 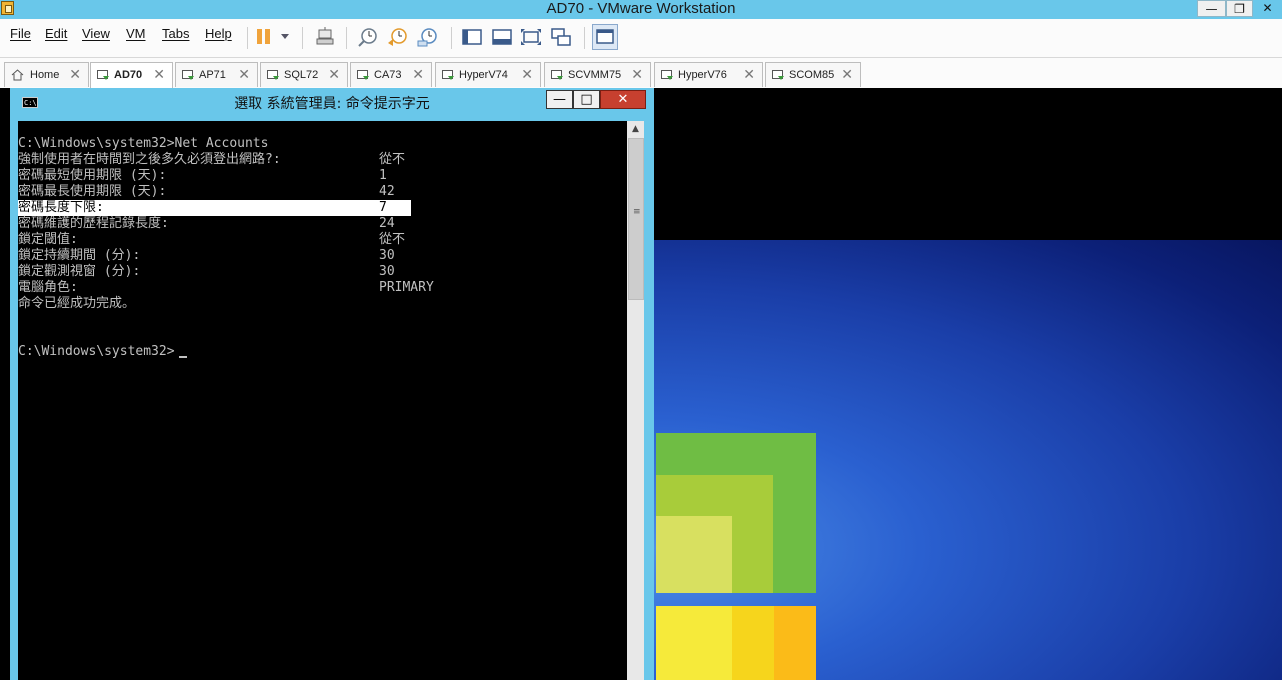 What do you see at coordinates (56, 33) in the screenshot?
I see `menu-edit: Edit` at bounding box center [56, 33].